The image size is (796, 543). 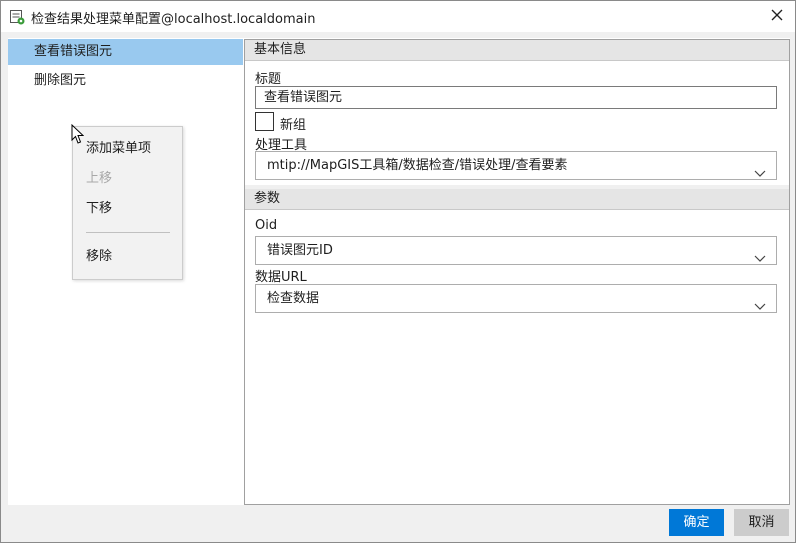 I want to click on ok-button: 确定, so click(x=696, y=522).